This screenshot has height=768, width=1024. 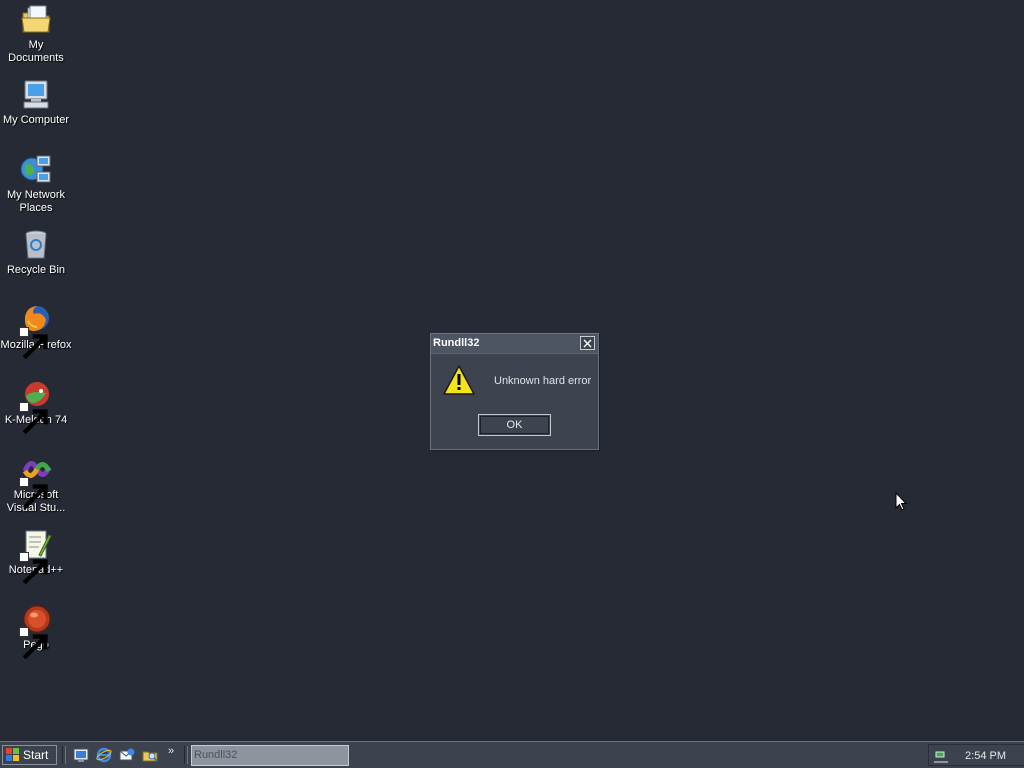 I want to click on network-places-icon, so click(x=36, y=170).